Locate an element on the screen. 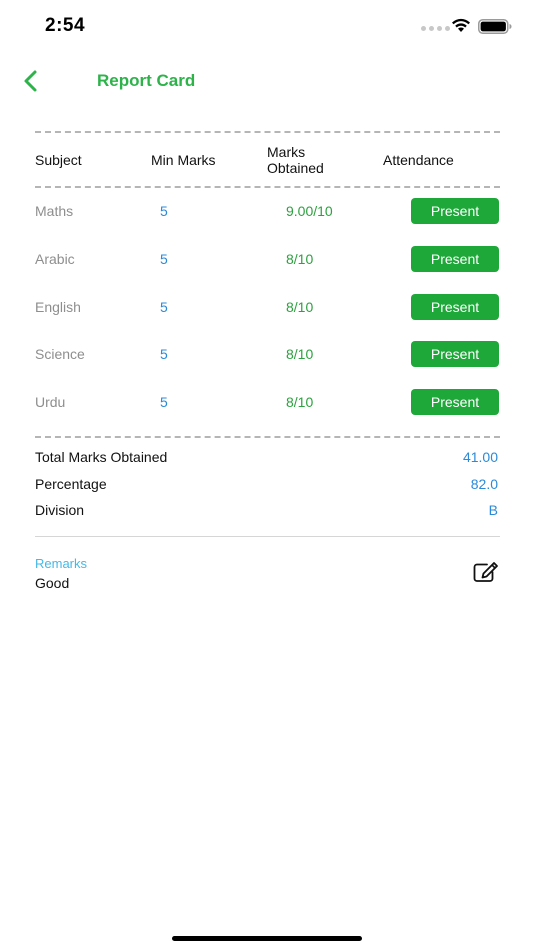 The width and height of the screenshot is (534, 950). column-header-min-marks: Min Marks is located at coordinates (183, 160).